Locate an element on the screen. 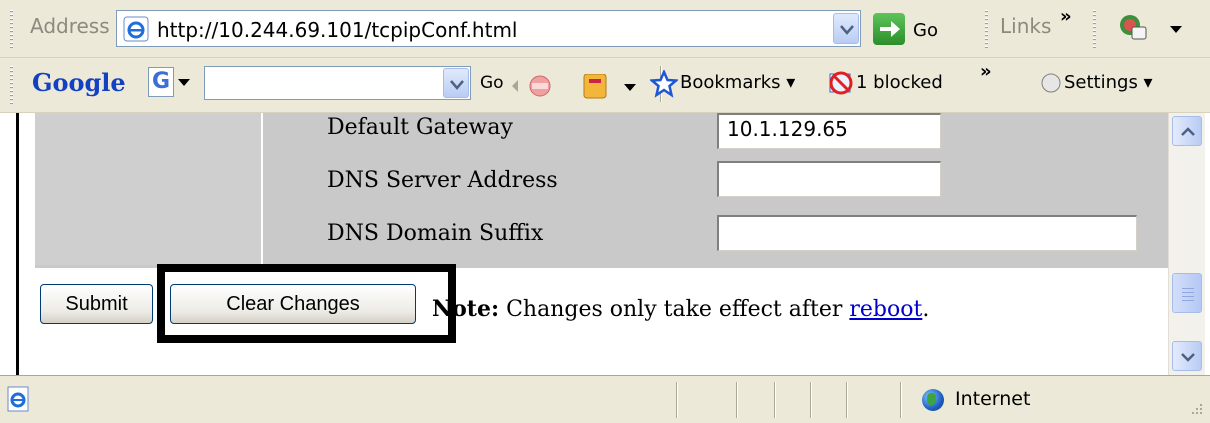  note-bold: Note: is located at coordinates (466, 309).